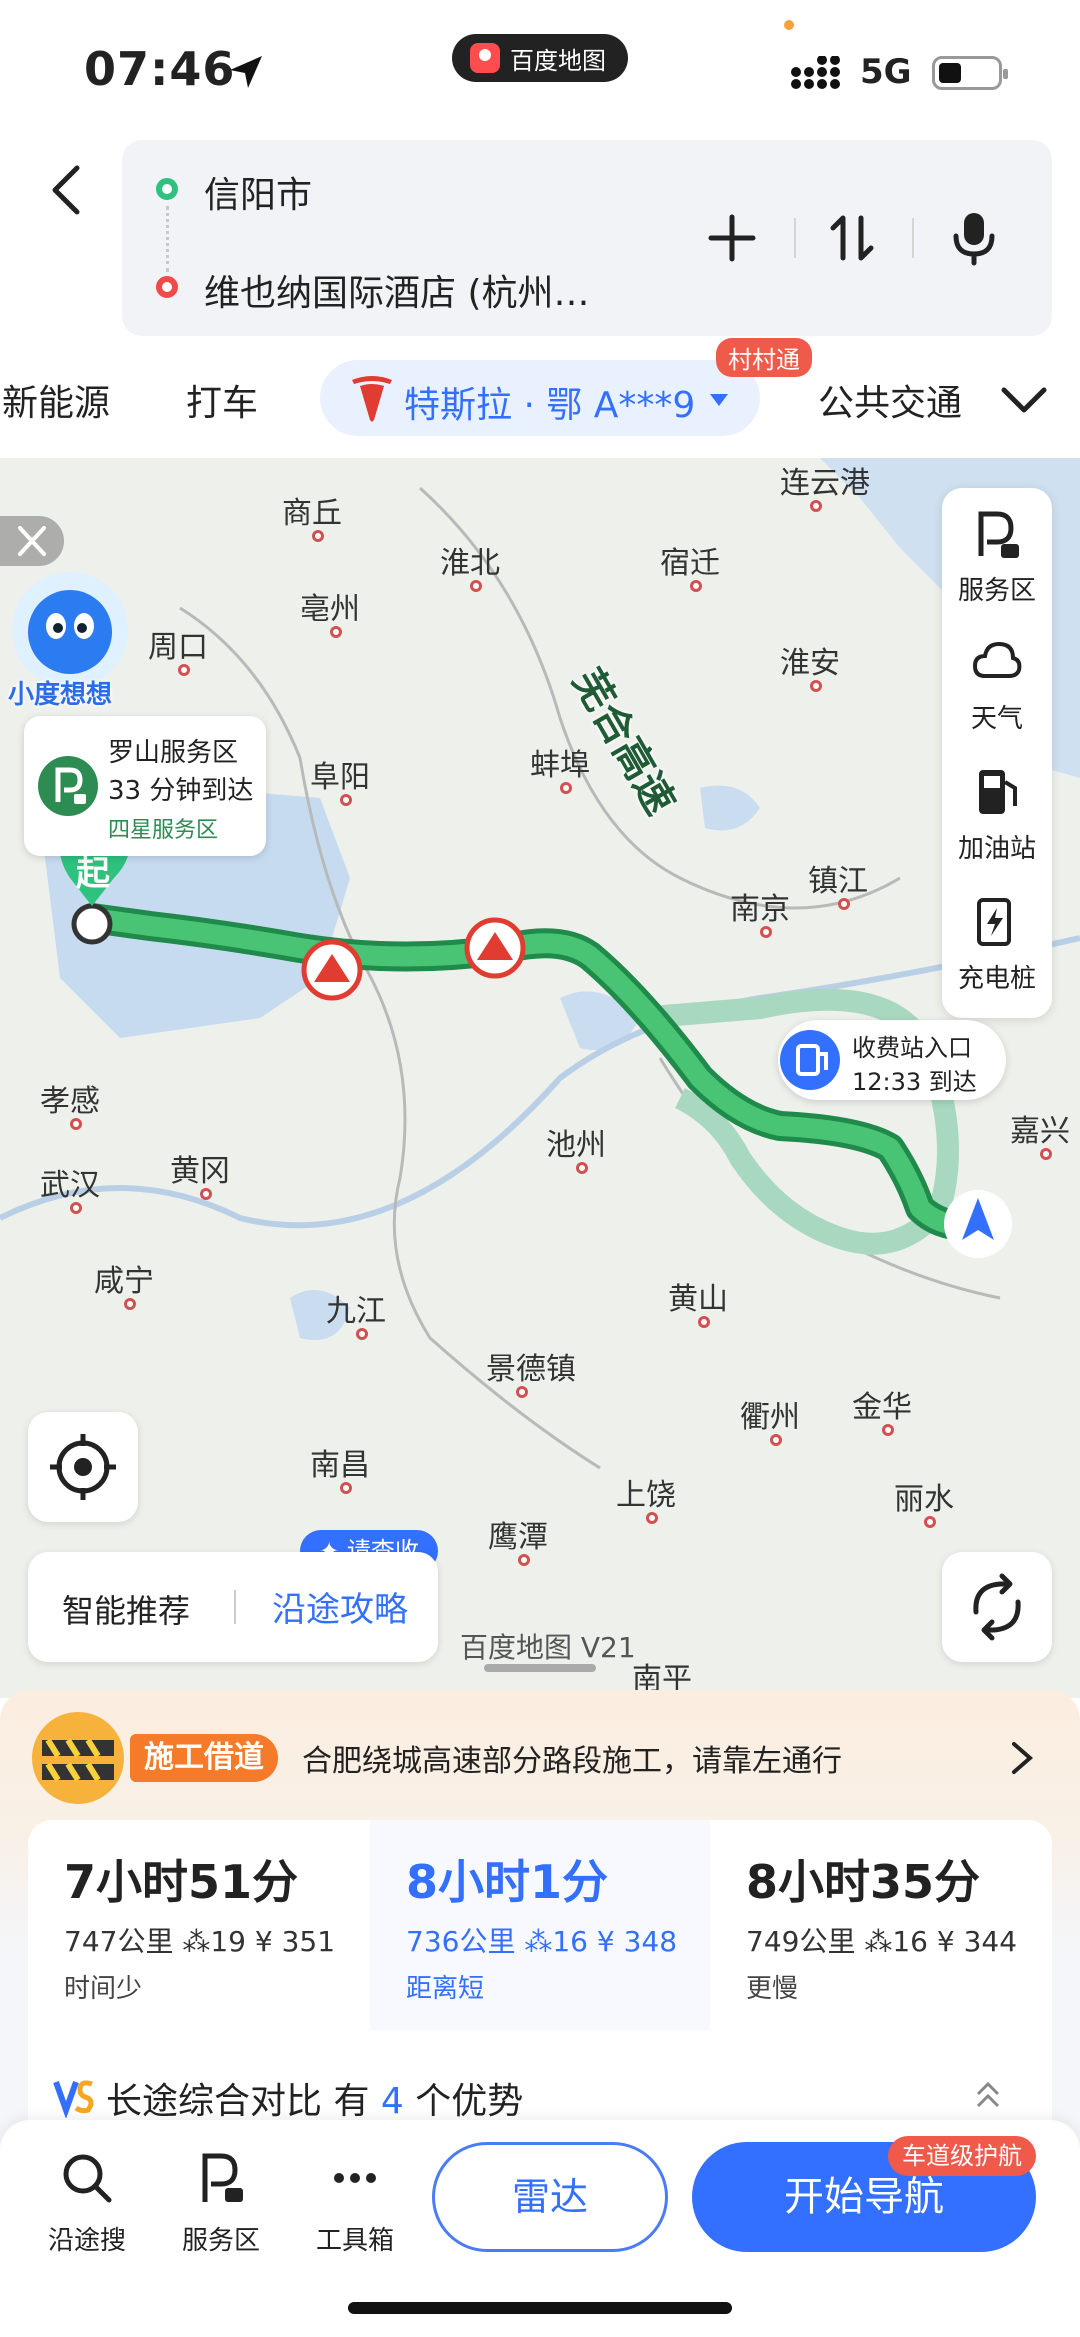 This screenshot has height=2337, width=1080. I want to click on tool-gas-station: 加油站, so click(997, 816).